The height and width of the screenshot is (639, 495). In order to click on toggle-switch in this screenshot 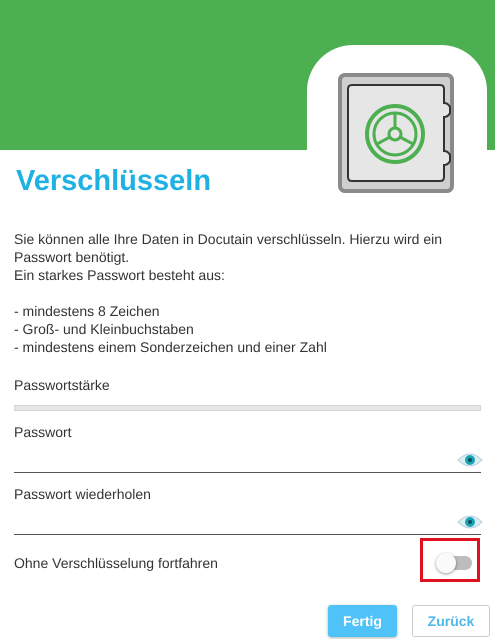, I will do `click(455, 563)`.